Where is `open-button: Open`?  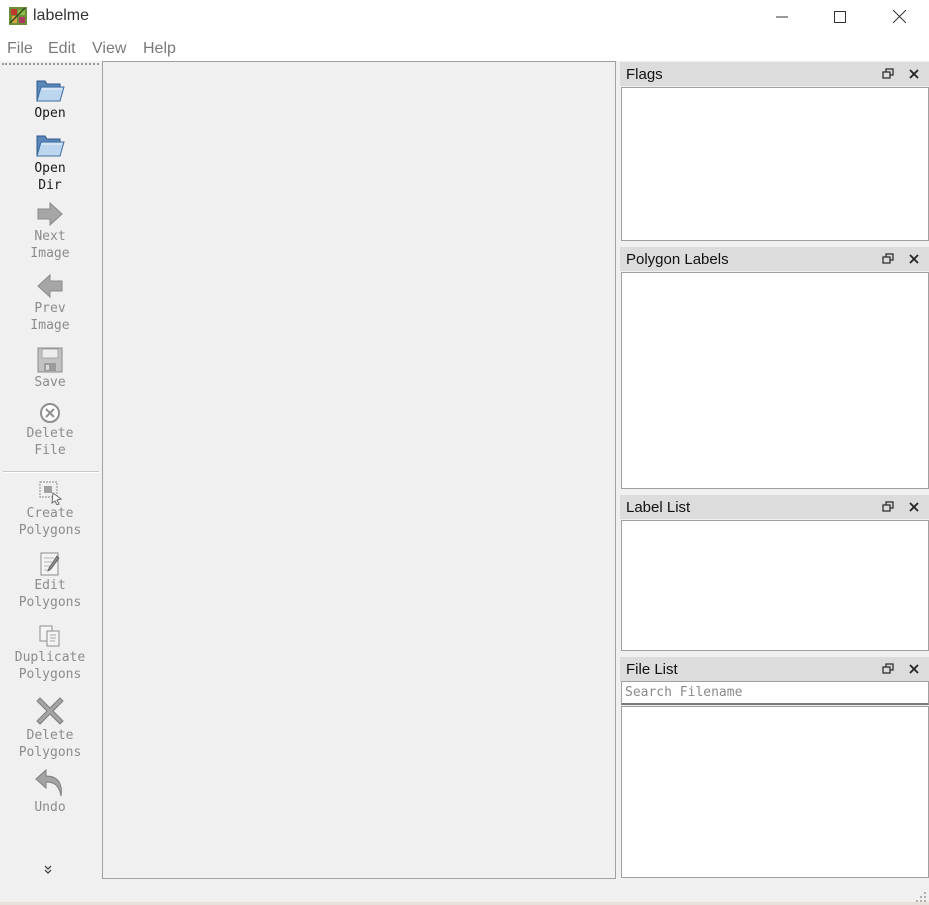
open-button: Open is located at coordinates (50, 98).